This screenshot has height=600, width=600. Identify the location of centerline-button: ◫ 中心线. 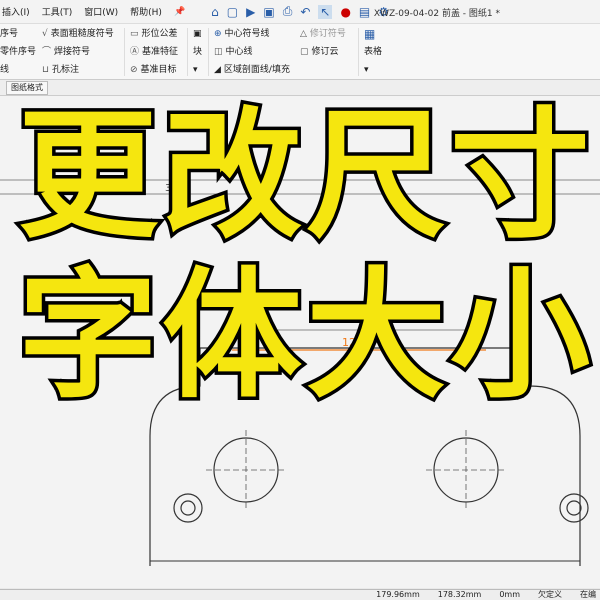
(252, 52).